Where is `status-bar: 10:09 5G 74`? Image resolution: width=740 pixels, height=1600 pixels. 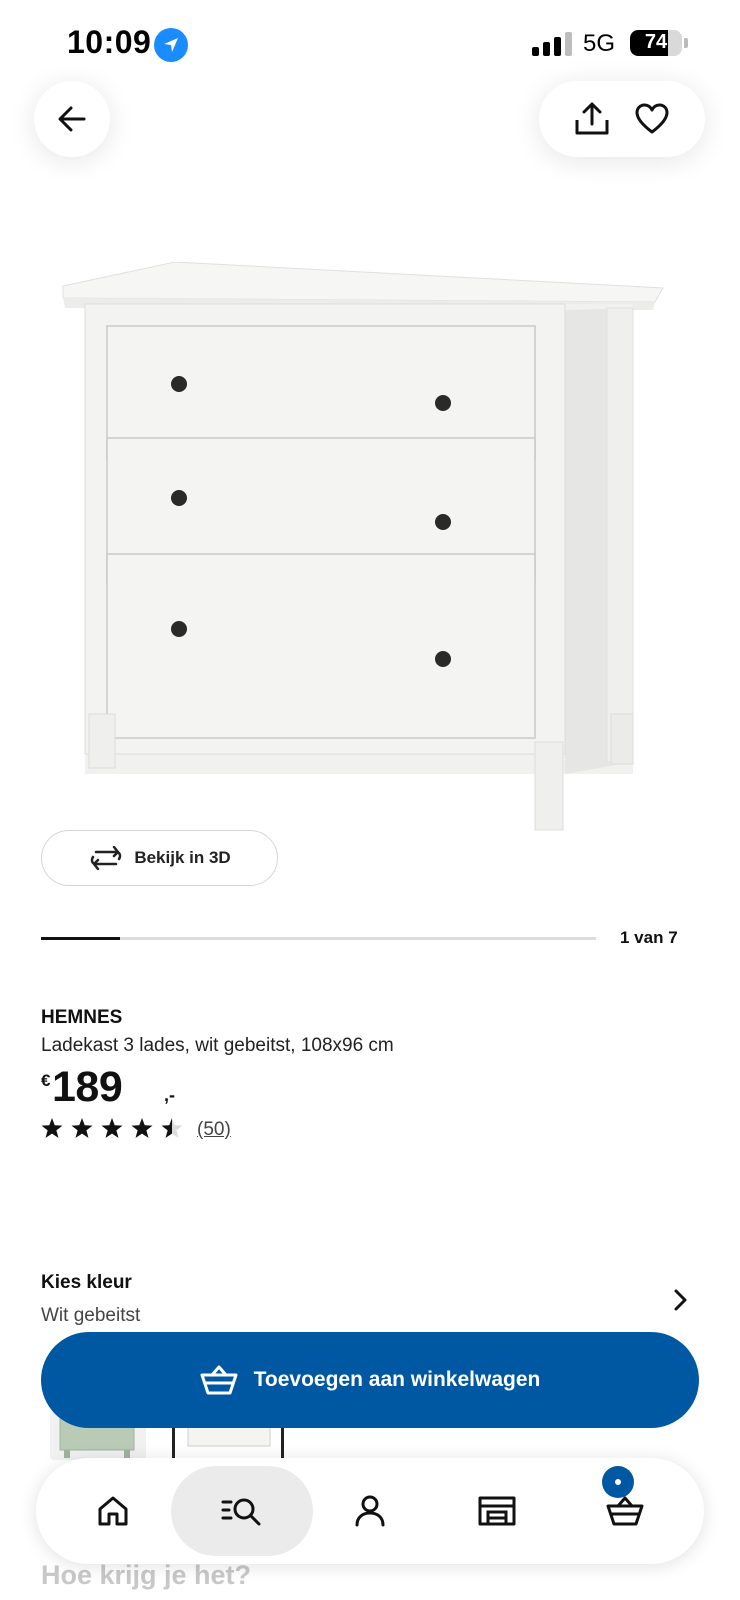 status-bar: 10:09 5G 74 is located at coordinates (370, 45).